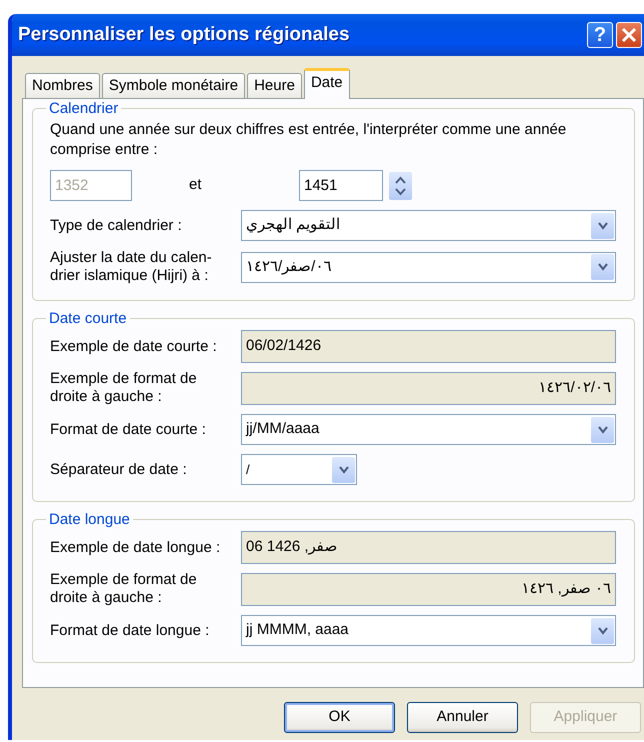  I want to click on spin-button, so click(400, 186).